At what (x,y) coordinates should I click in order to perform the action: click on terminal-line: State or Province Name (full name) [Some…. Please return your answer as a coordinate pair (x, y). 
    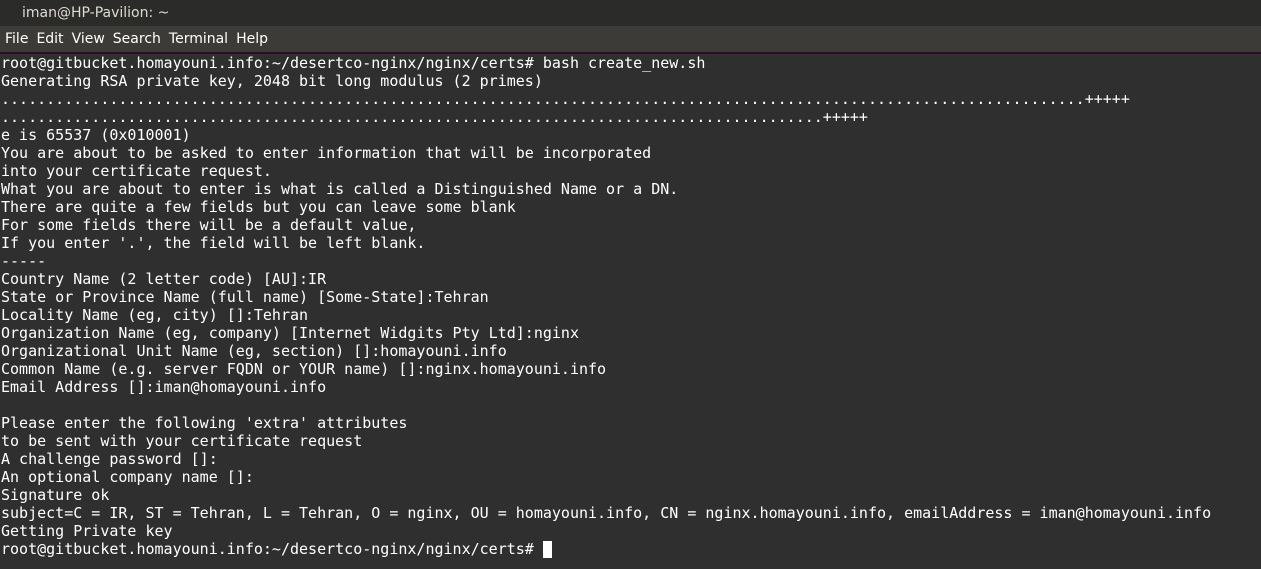
    Looking at the image, I should click on (245, 297).